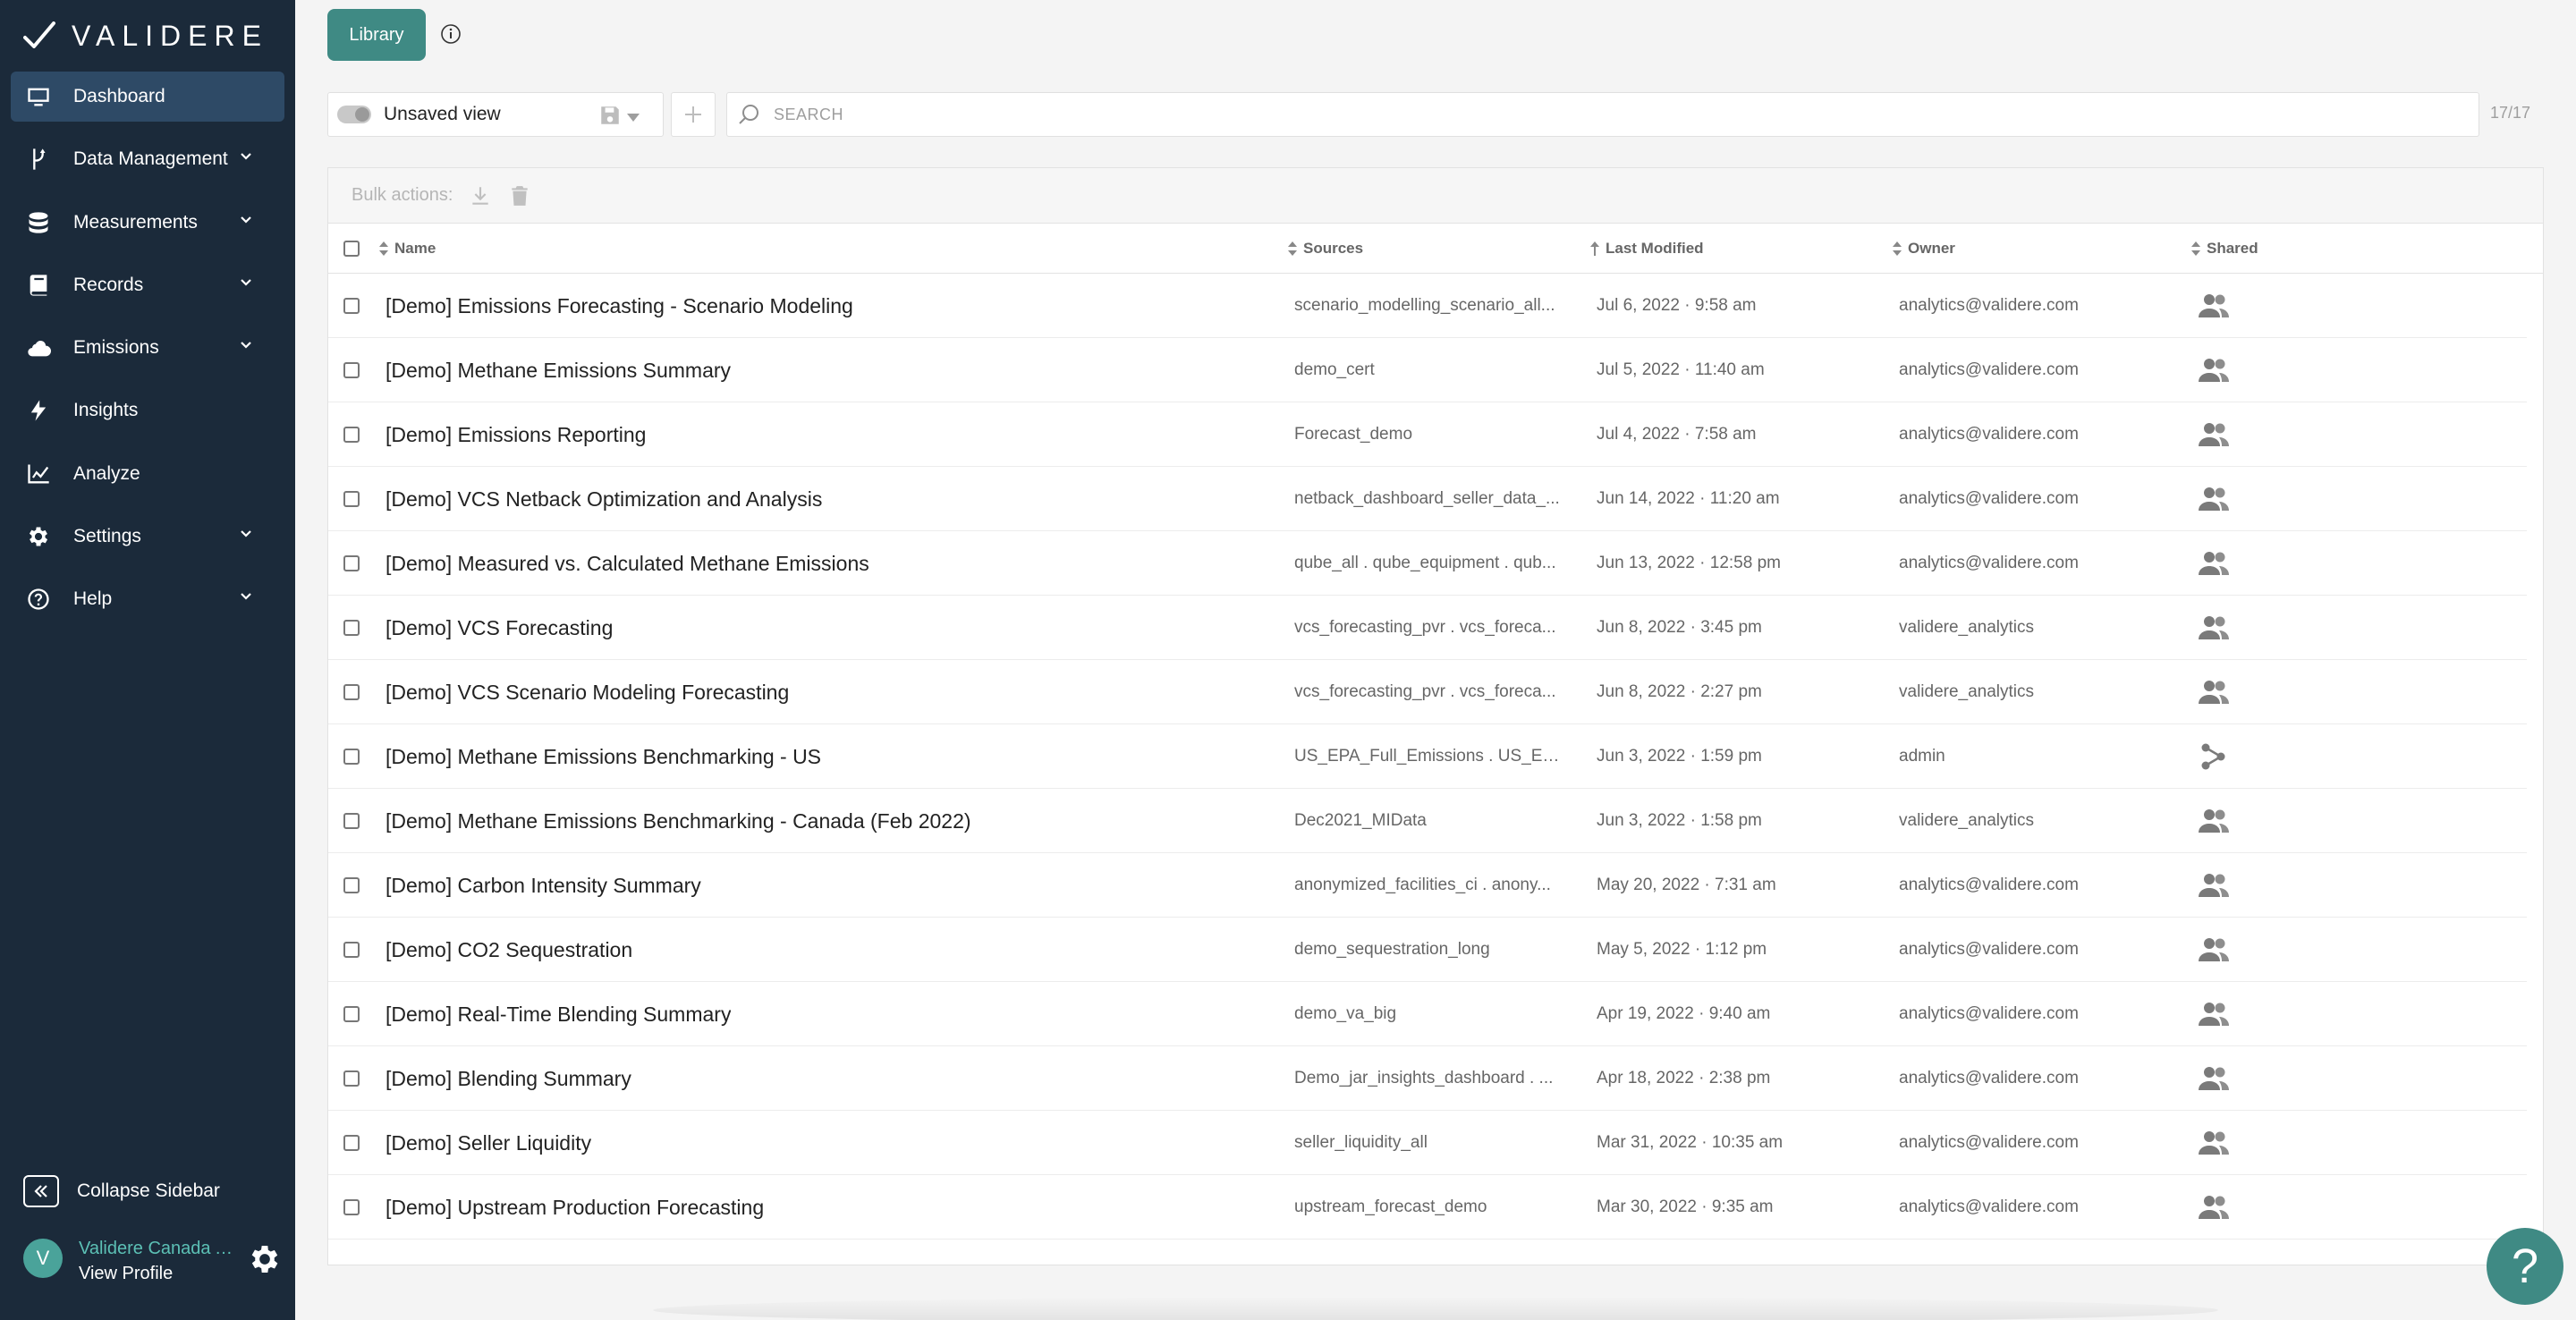 Image resolution: width=2576 pixels, height=1320 pixels. Describe the element at coordinates (2214, 756) in the screenshot. I see `share-icon` at that location.